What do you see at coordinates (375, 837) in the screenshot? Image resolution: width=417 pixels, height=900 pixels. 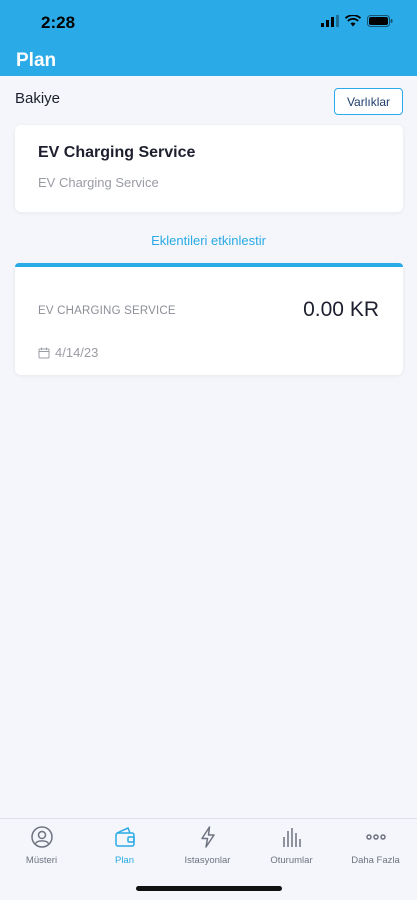 I see `more-icon` at bounding box center [375, 837].